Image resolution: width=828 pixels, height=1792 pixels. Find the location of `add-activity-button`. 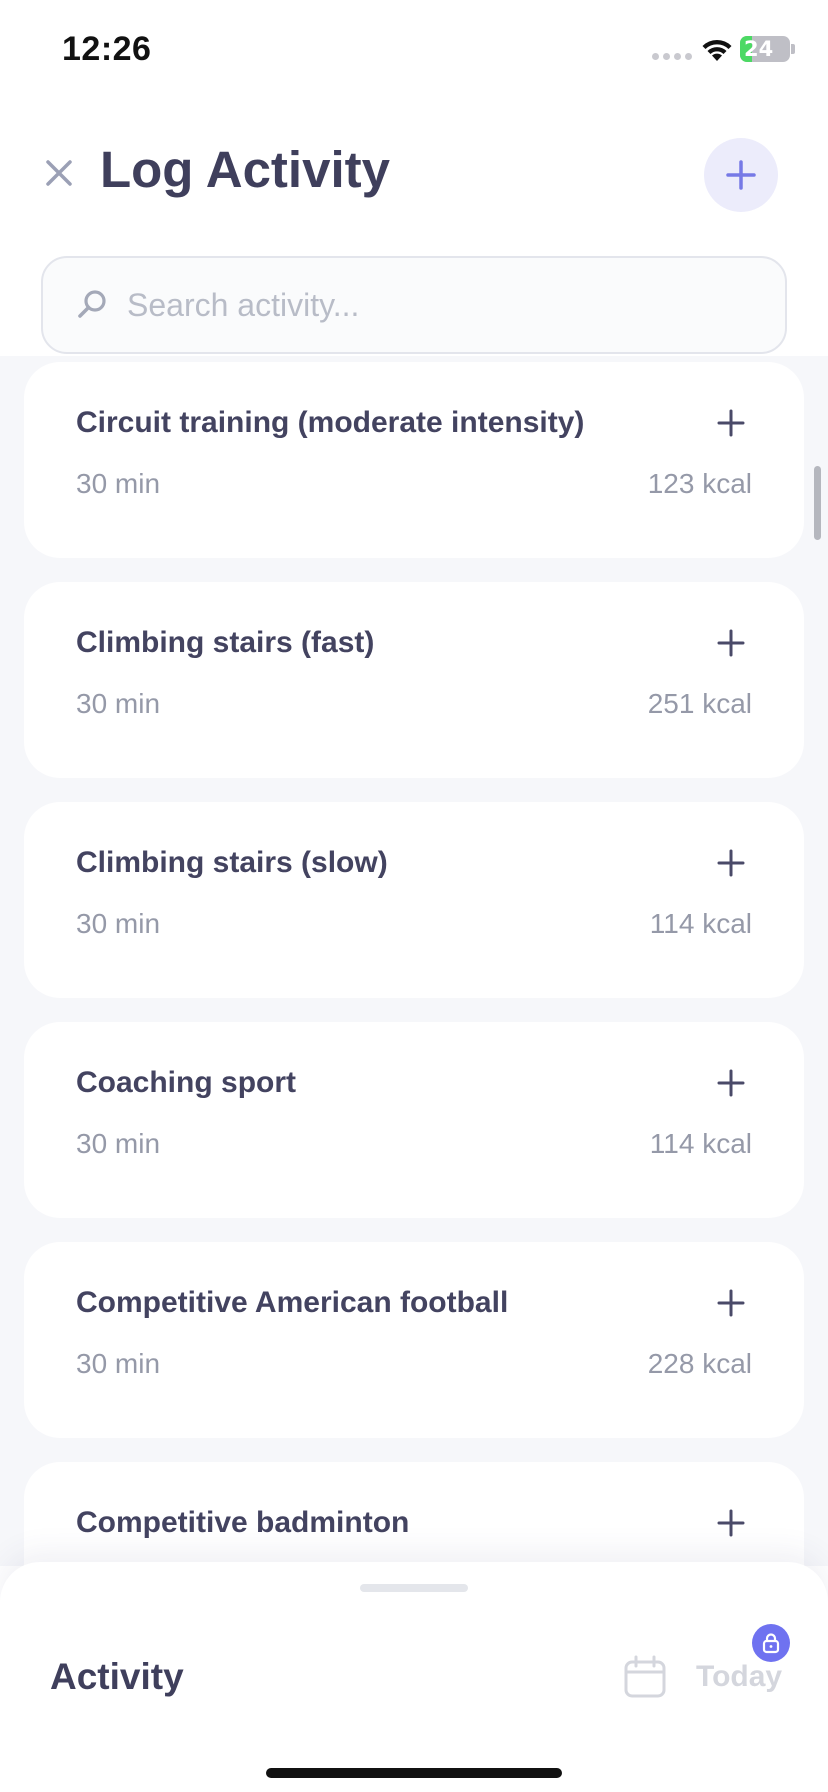

add-activity-button is located at coordinates (741, 175).